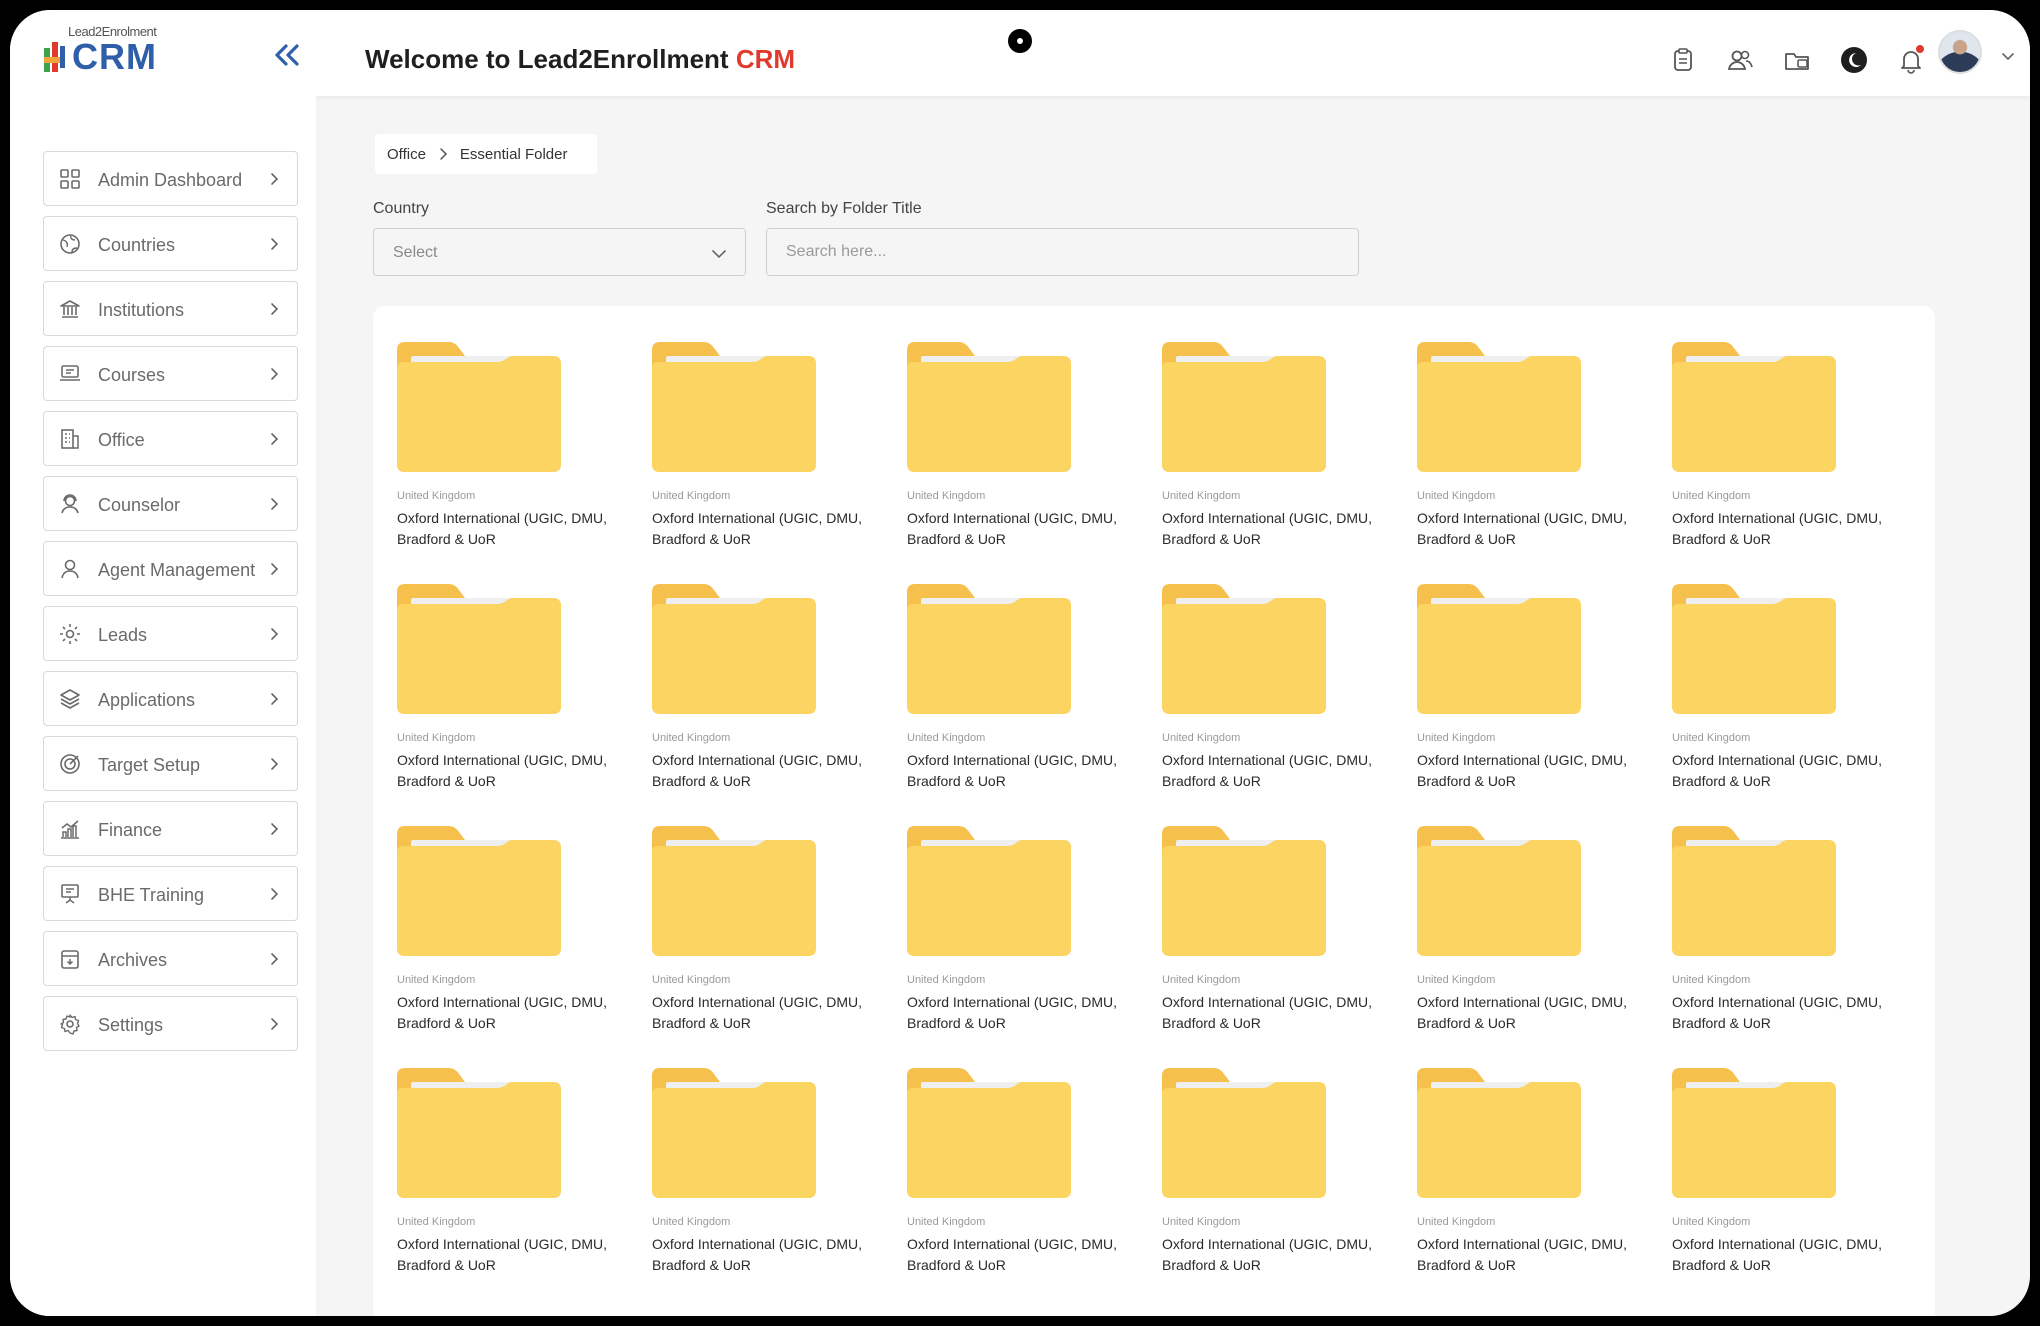 The image size is (2040, 1326). I want to click on sidebar-item-archives: Archives, so click(170, 958).